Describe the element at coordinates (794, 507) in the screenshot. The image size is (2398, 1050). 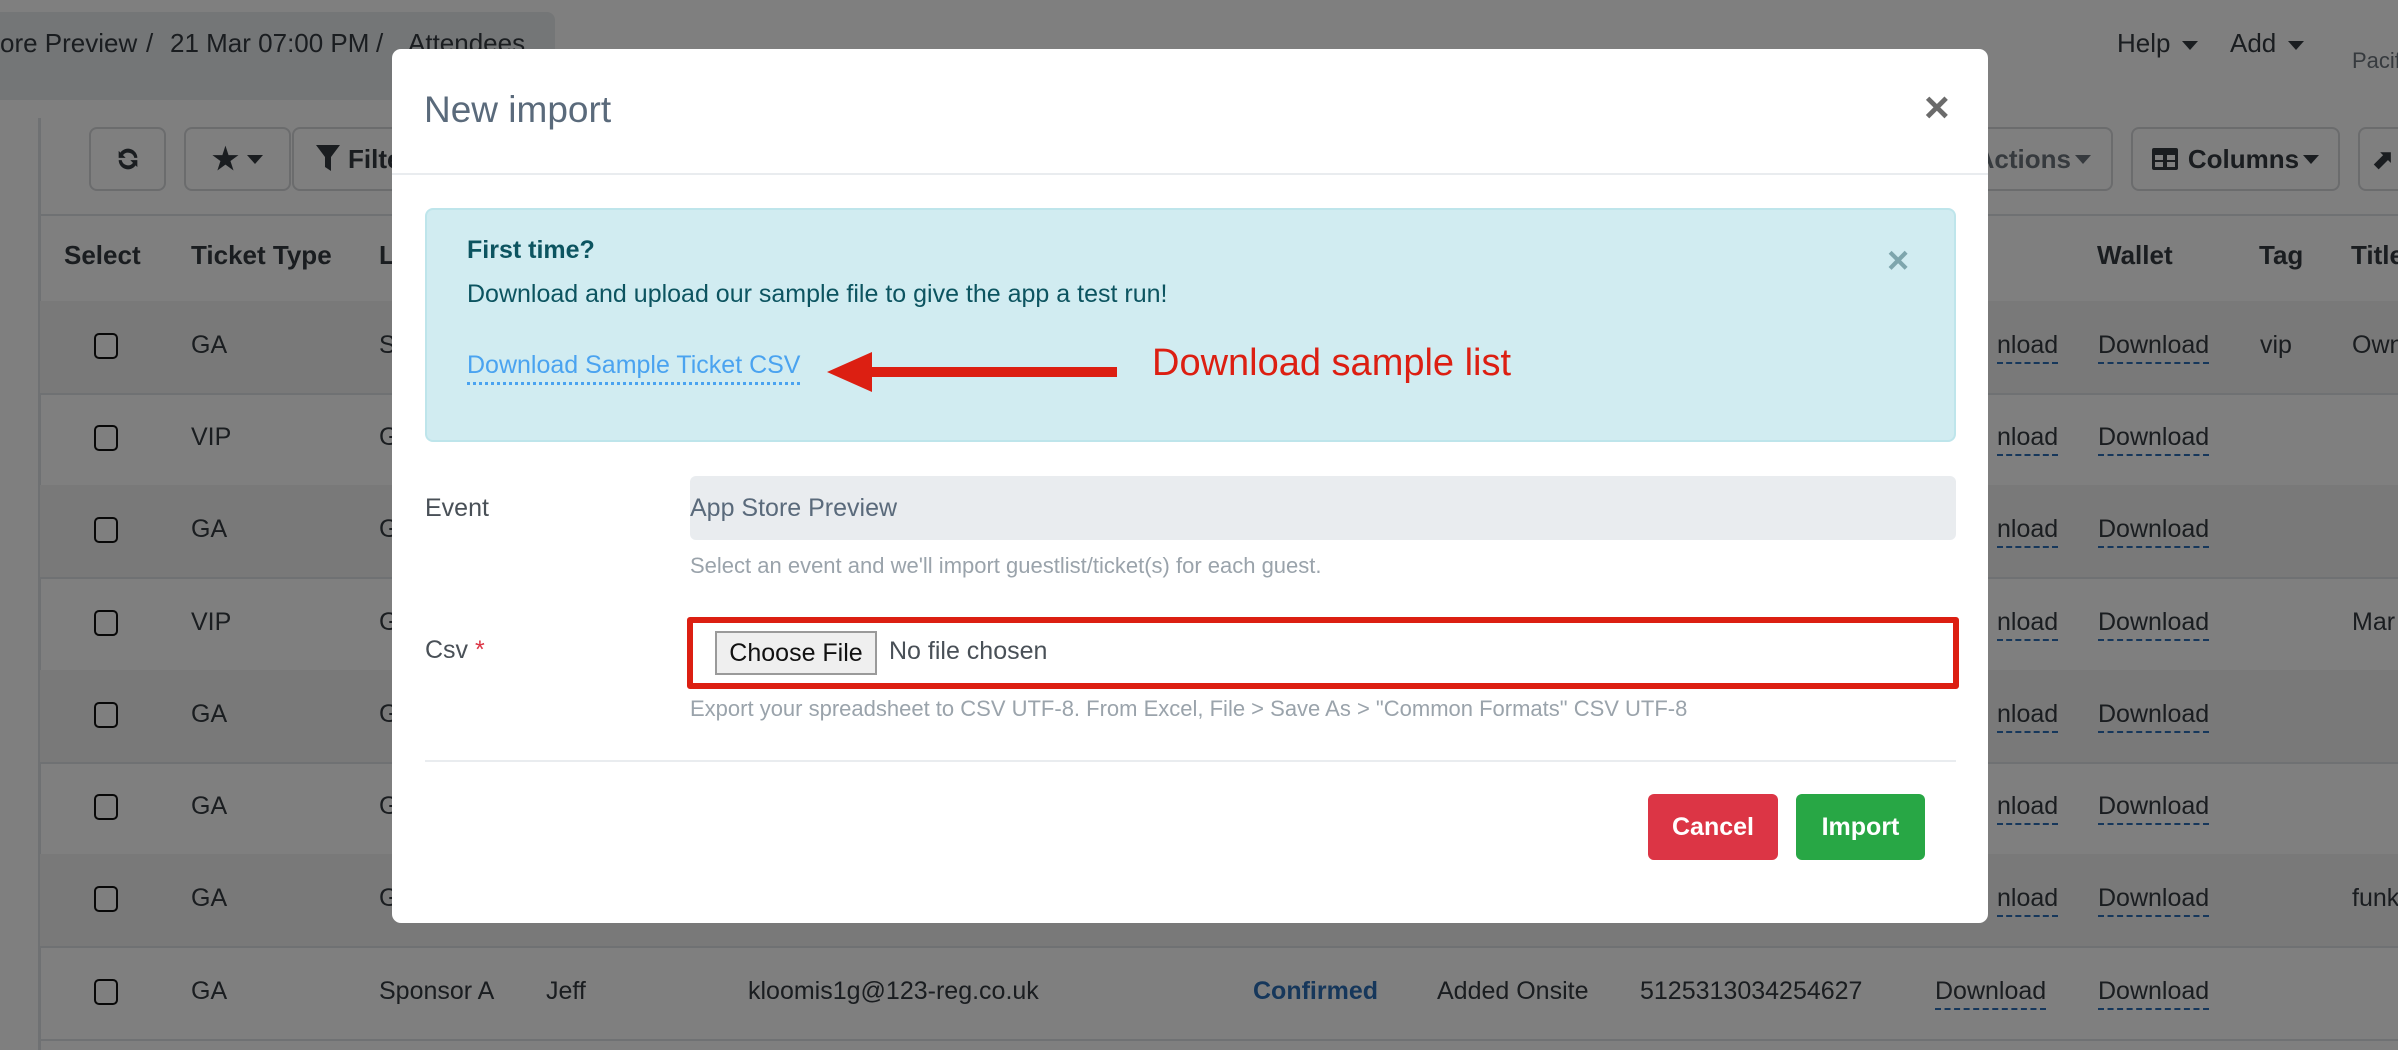
I see `event-value: App Store Preview` at that location.